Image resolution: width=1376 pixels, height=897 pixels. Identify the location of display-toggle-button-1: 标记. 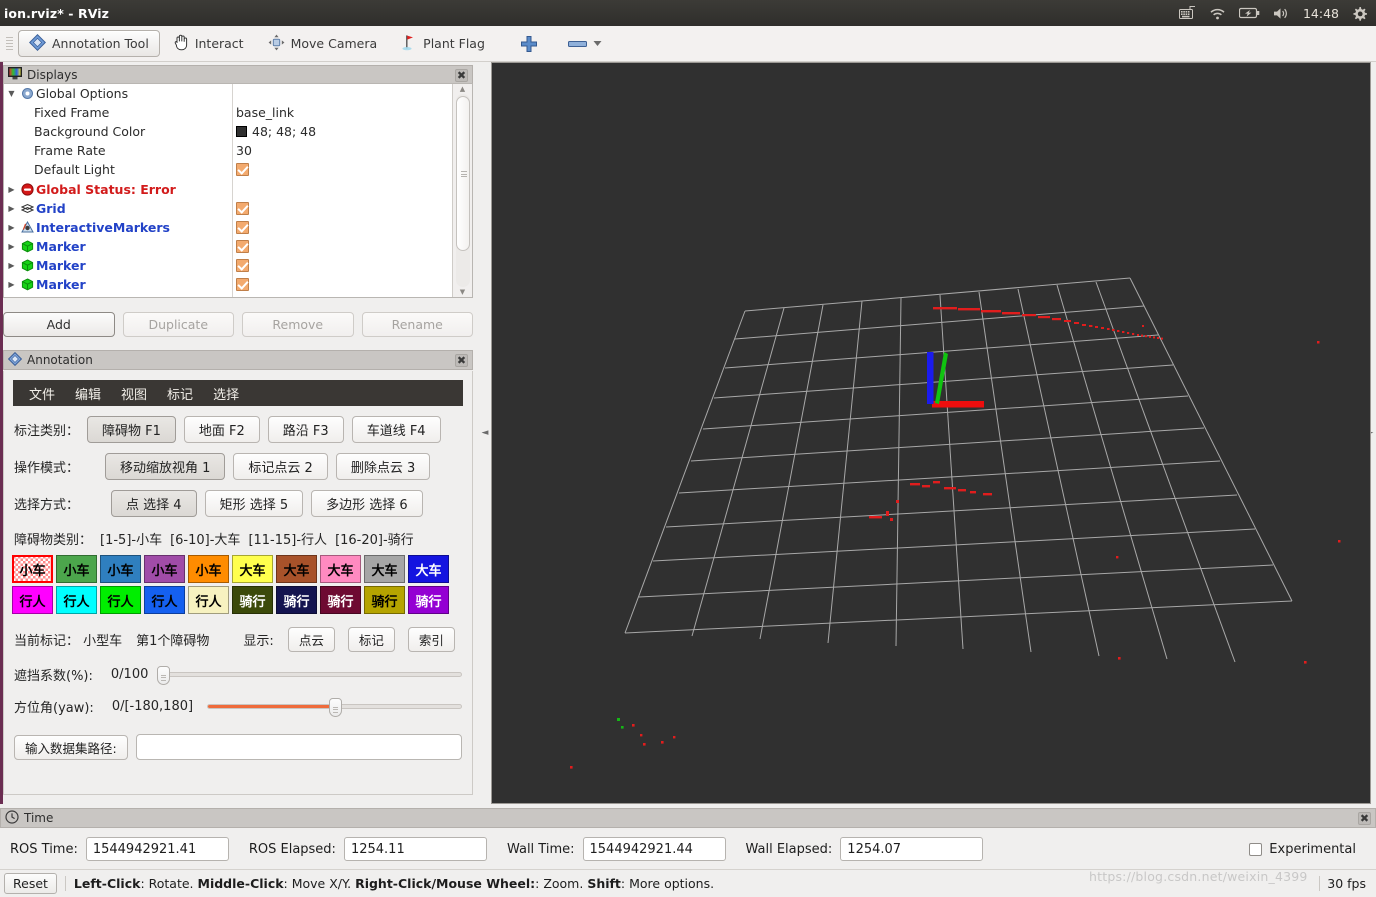
(371, 639).